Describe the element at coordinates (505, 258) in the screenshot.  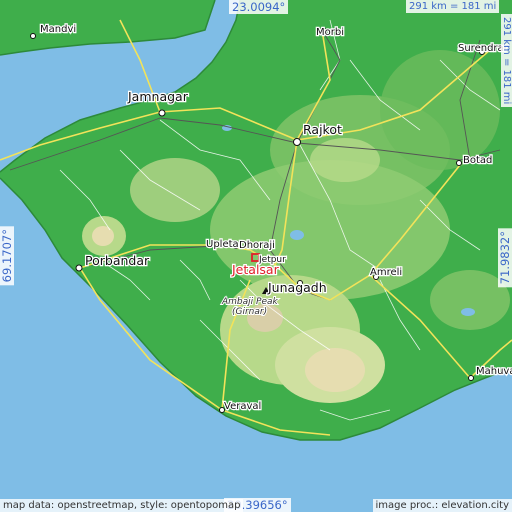
I see `coord-right: 71.9832°` at that location.